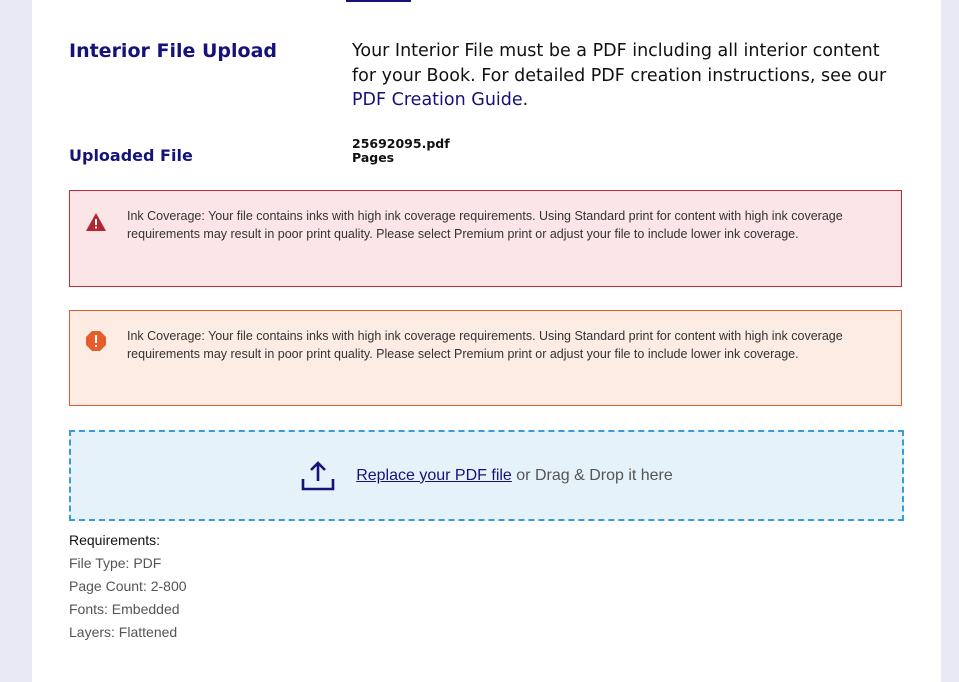  What do you see at coordinates (131, 155) in the screenshot?
I see `uploaded-file-heading: Uploaded File` at bounding box center [131, 155].